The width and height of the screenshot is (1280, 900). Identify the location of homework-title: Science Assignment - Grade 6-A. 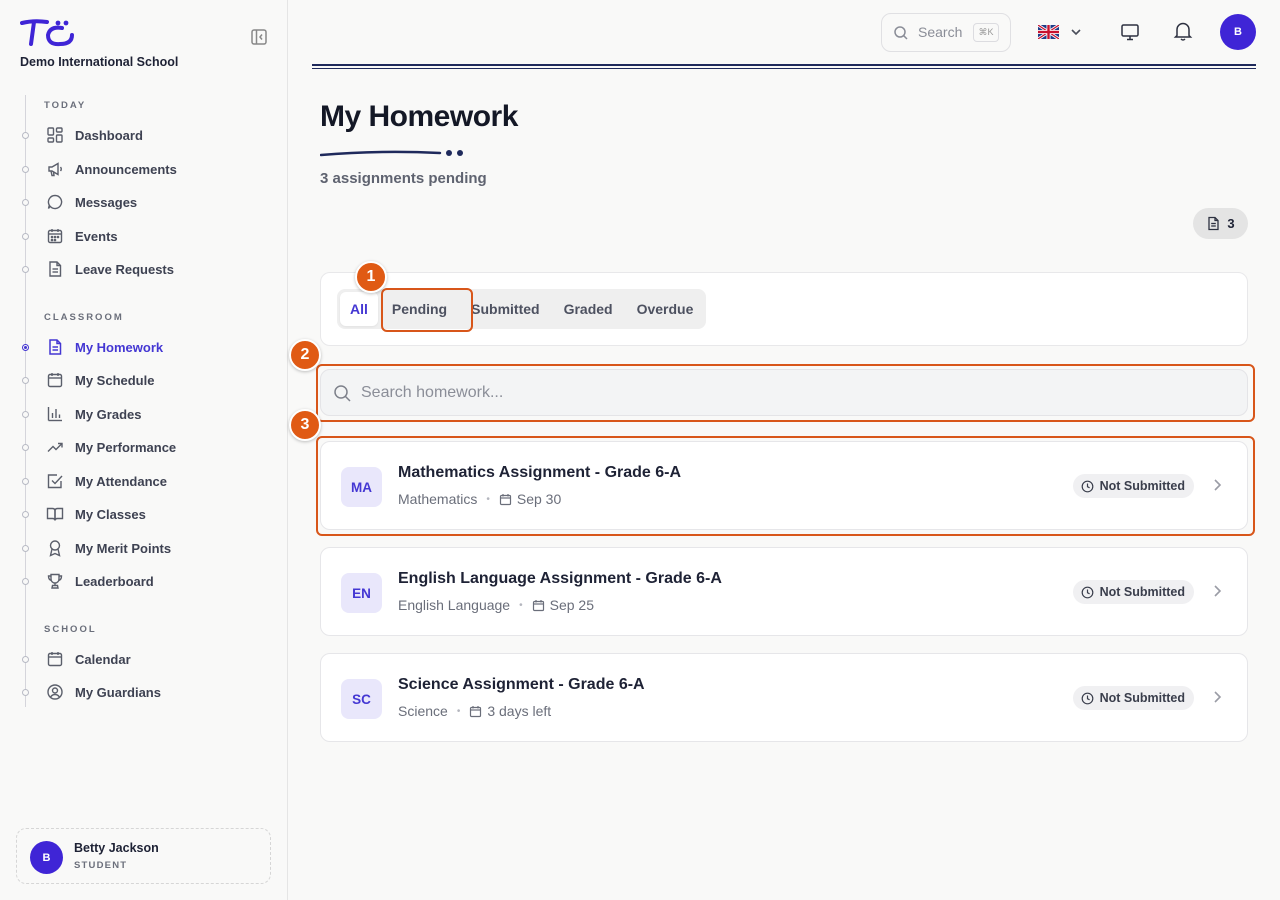
(521, 684).